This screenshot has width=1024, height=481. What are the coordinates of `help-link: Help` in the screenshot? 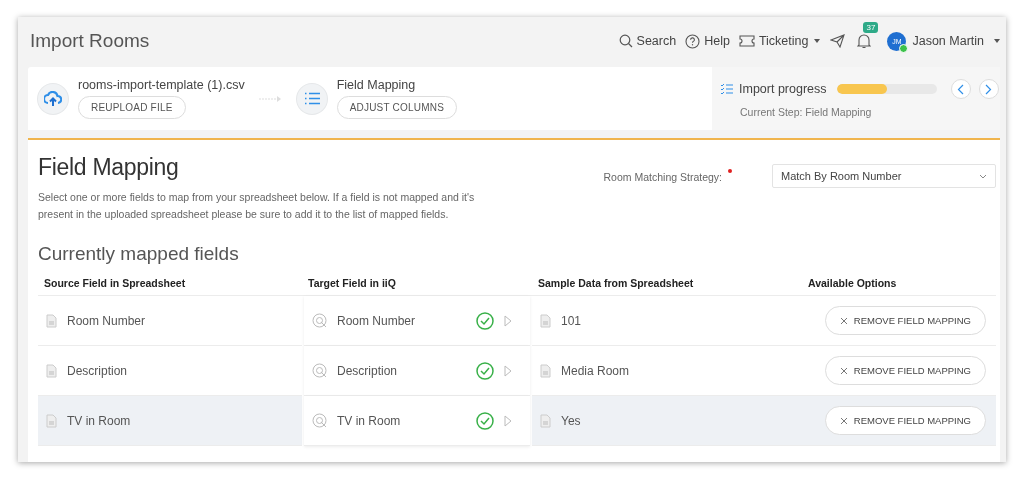 It's located at (707, 41).